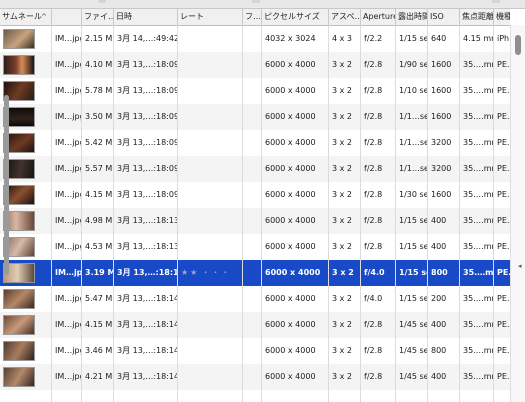 This screenshot has width=525, height=402. Describe the element at coordinates (210, 17) in the screenshot. I see `column-header-rating: レート` at that location.